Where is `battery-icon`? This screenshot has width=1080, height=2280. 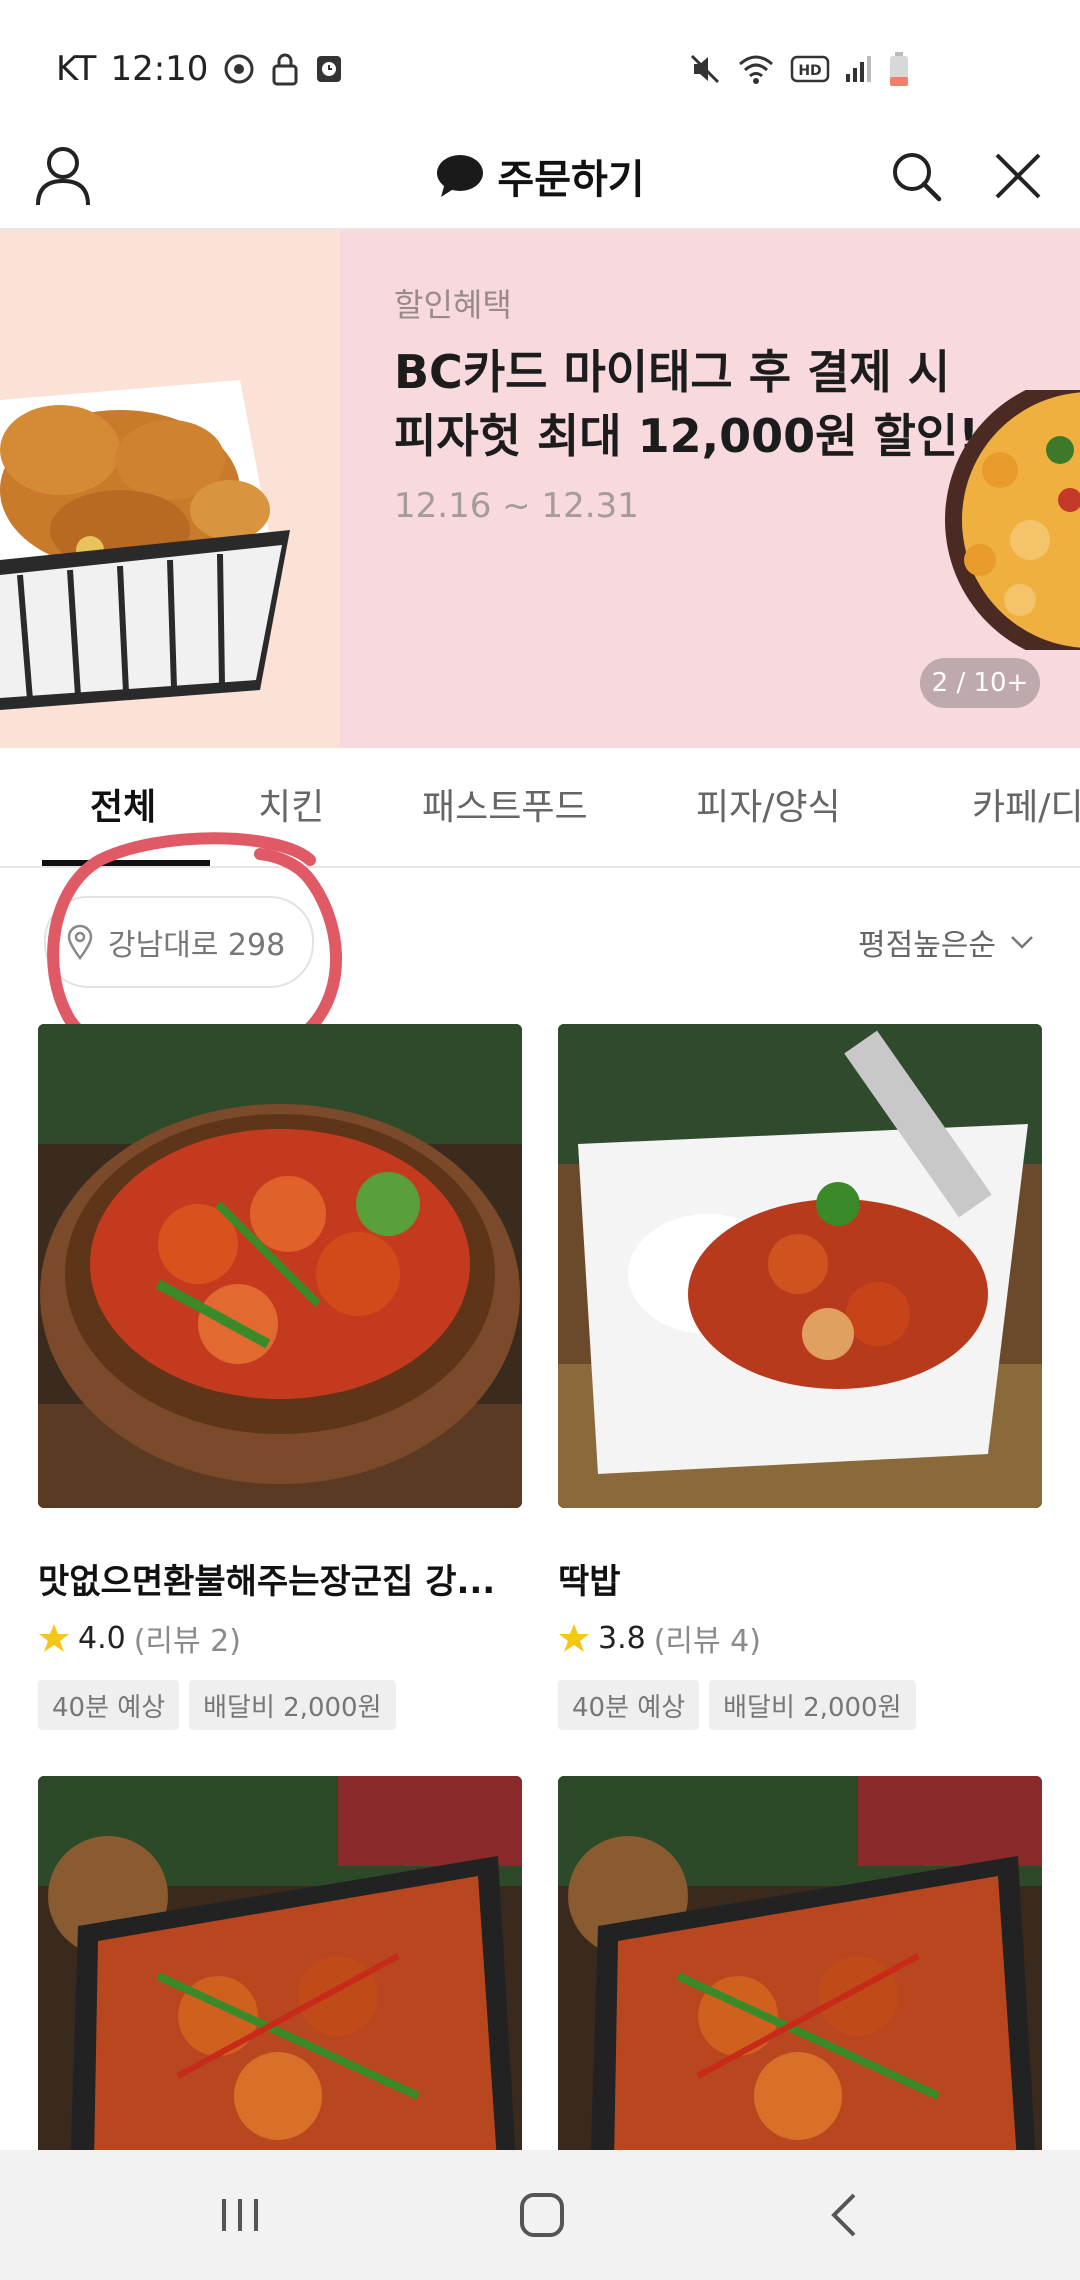 battery-icon is located at coordinates (899, 69).